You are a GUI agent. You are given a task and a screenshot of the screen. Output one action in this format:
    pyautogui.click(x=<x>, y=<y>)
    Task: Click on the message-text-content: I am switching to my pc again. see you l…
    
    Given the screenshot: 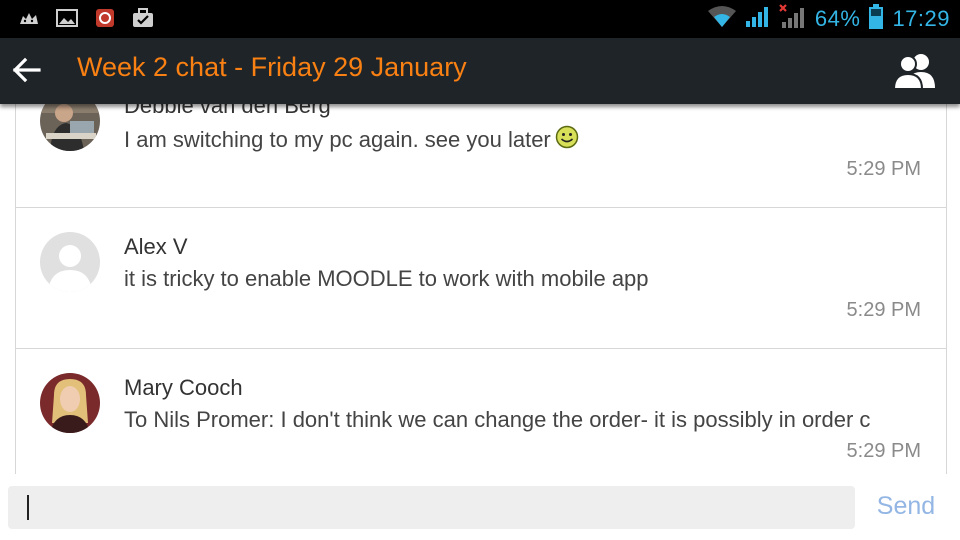 What is the action you would take?
    pyautogui.click(x=337, y=139)
    